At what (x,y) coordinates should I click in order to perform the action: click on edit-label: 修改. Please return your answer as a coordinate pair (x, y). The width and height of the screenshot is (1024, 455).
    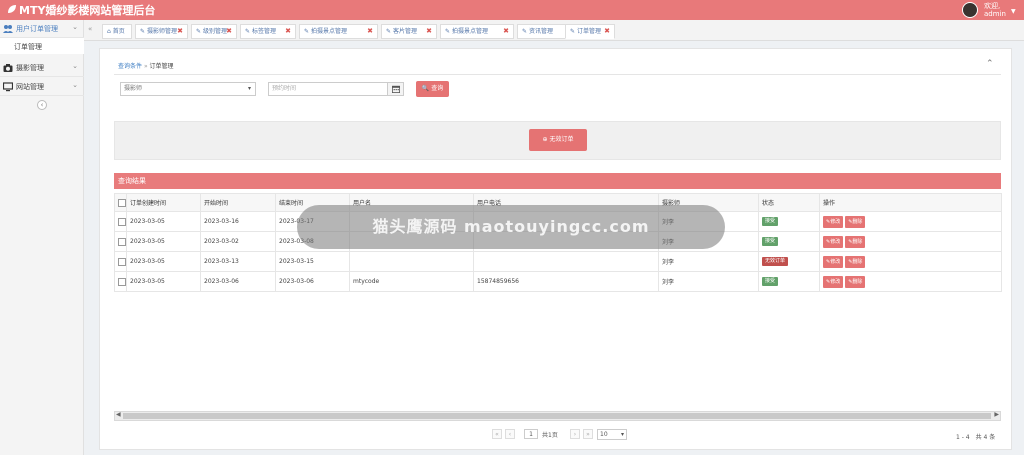
    Looking at the image, I should click on (835, 281).